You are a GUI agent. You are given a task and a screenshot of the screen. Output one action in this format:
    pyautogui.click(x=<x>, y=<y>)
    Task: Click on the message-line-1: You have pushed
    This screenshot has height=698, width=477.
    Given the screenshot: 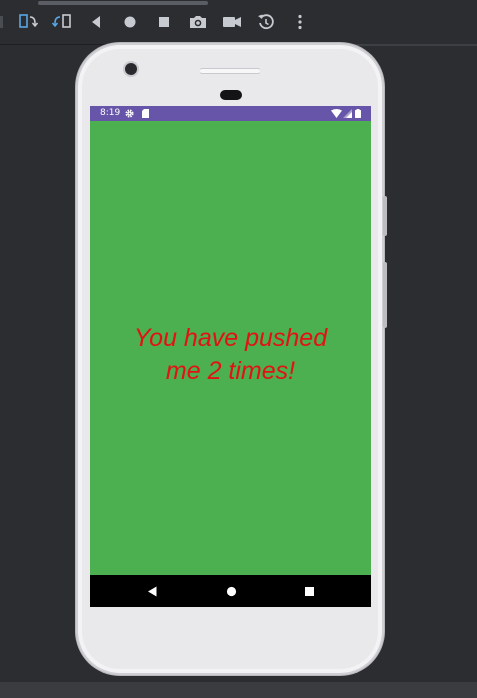 What is the action you would take?
    pyautogui.click(x=230, y=338)
    